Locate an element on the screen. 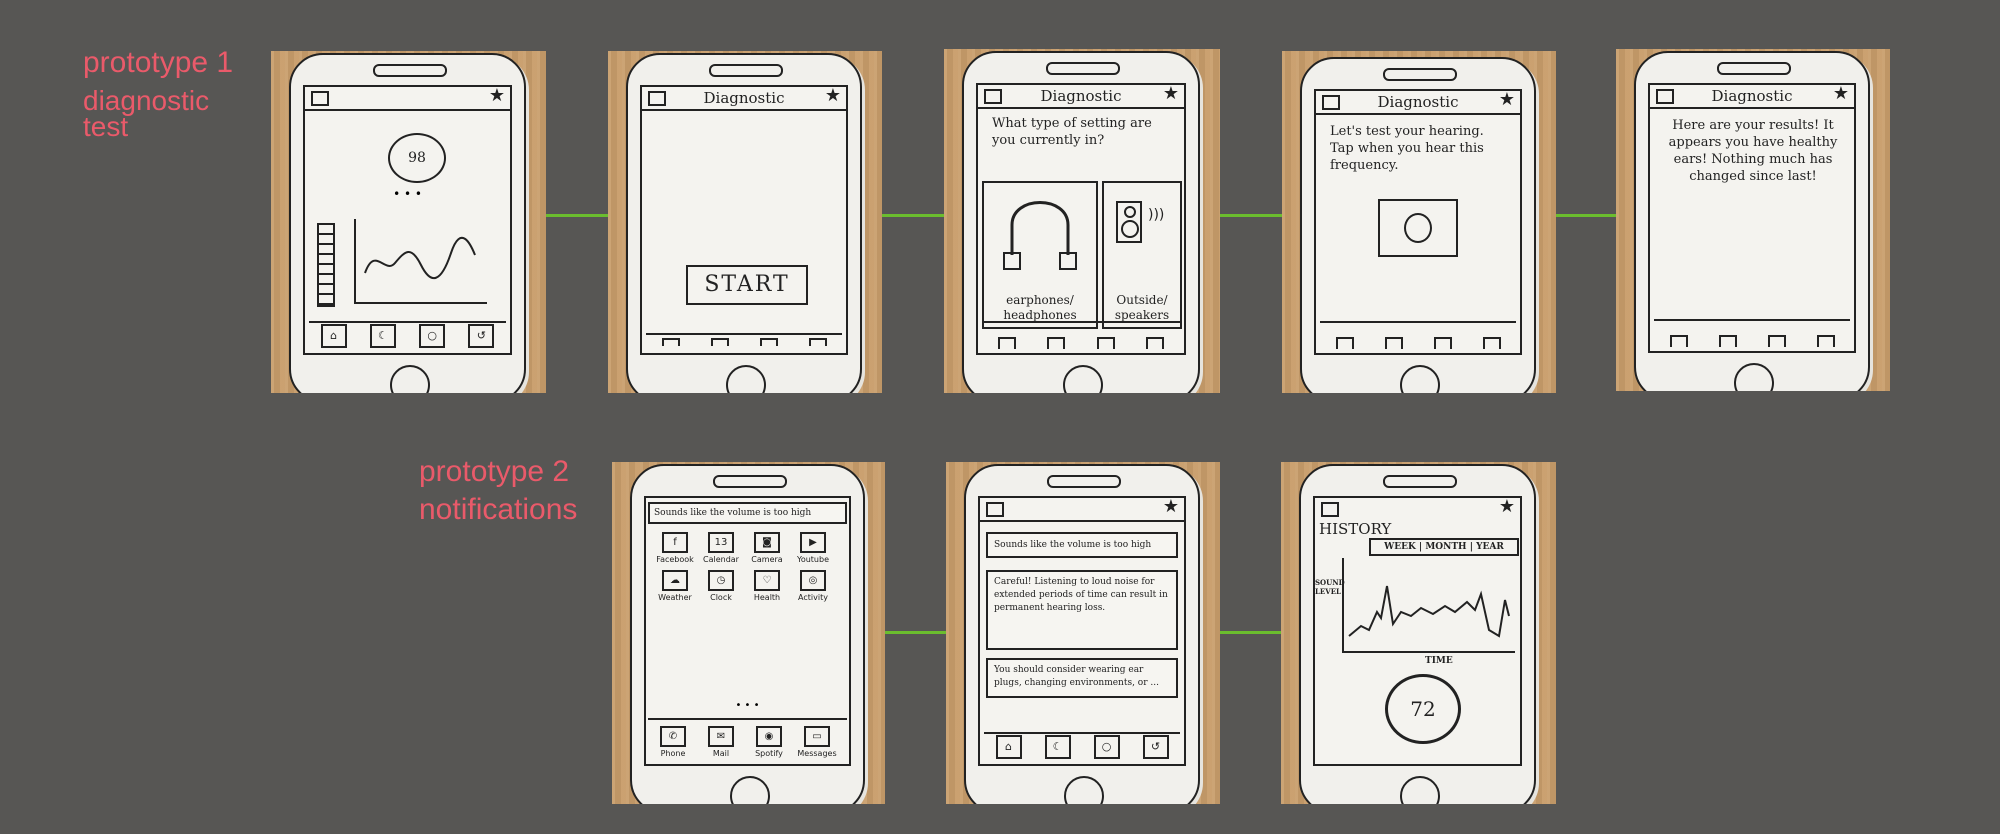  prototype-1-label: prototype 1 diagnostic test is located at coordinates (158, 95).